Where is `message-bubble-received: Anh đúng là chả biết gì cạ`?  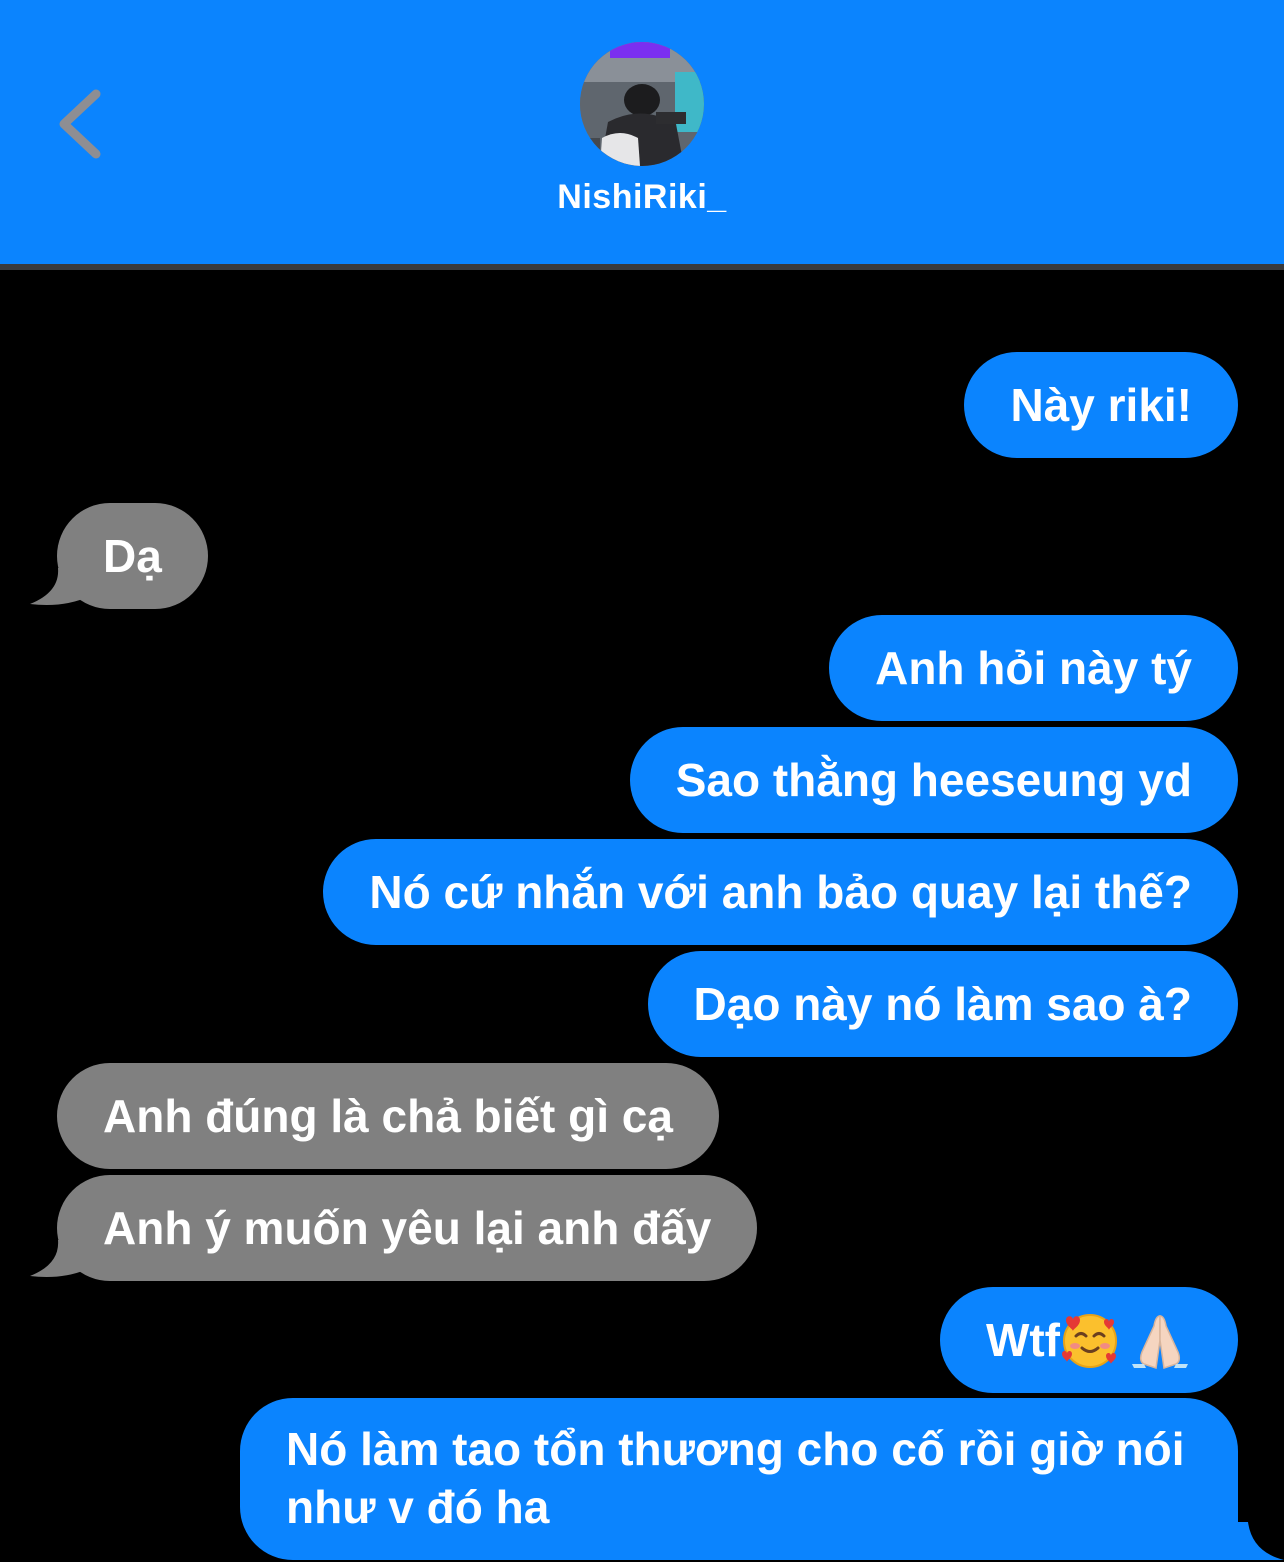 message-bubble-received: Anh đúng là chả biết gì cạ is located at coordinates (388, 1116).